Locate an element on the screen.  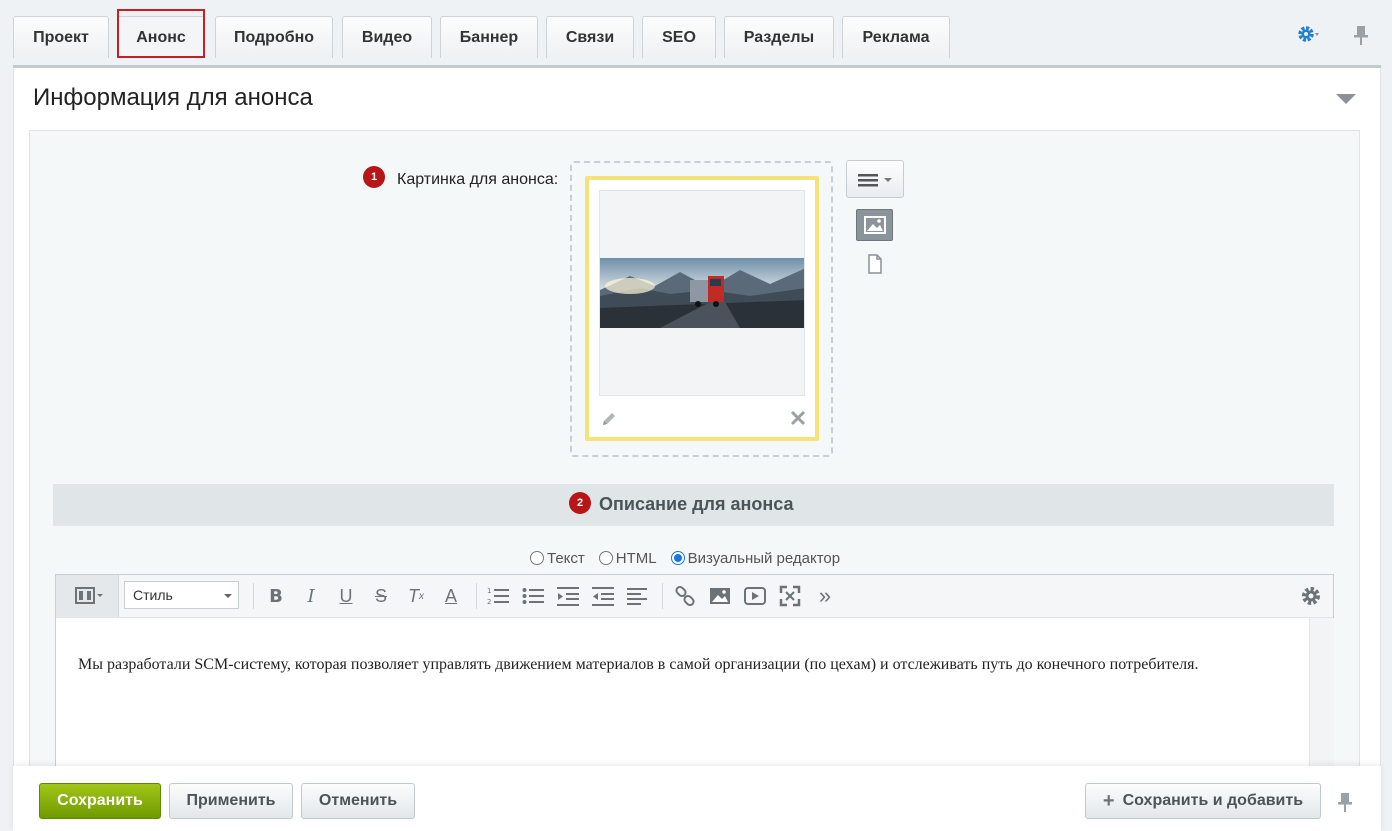
image-menu-button is located at coordinates (875, 179).